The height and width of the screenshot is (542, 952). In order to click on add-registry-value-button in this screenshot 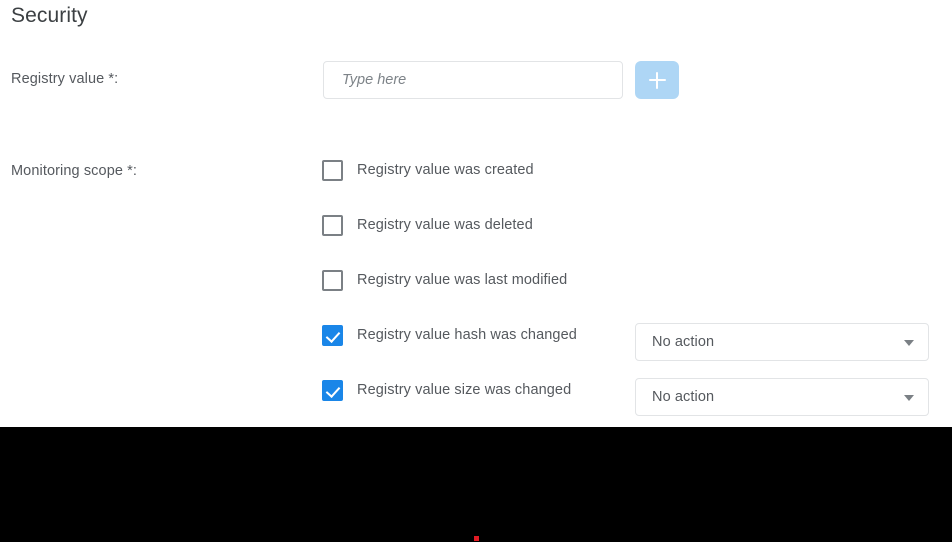, I will do `click(657, 80)`.